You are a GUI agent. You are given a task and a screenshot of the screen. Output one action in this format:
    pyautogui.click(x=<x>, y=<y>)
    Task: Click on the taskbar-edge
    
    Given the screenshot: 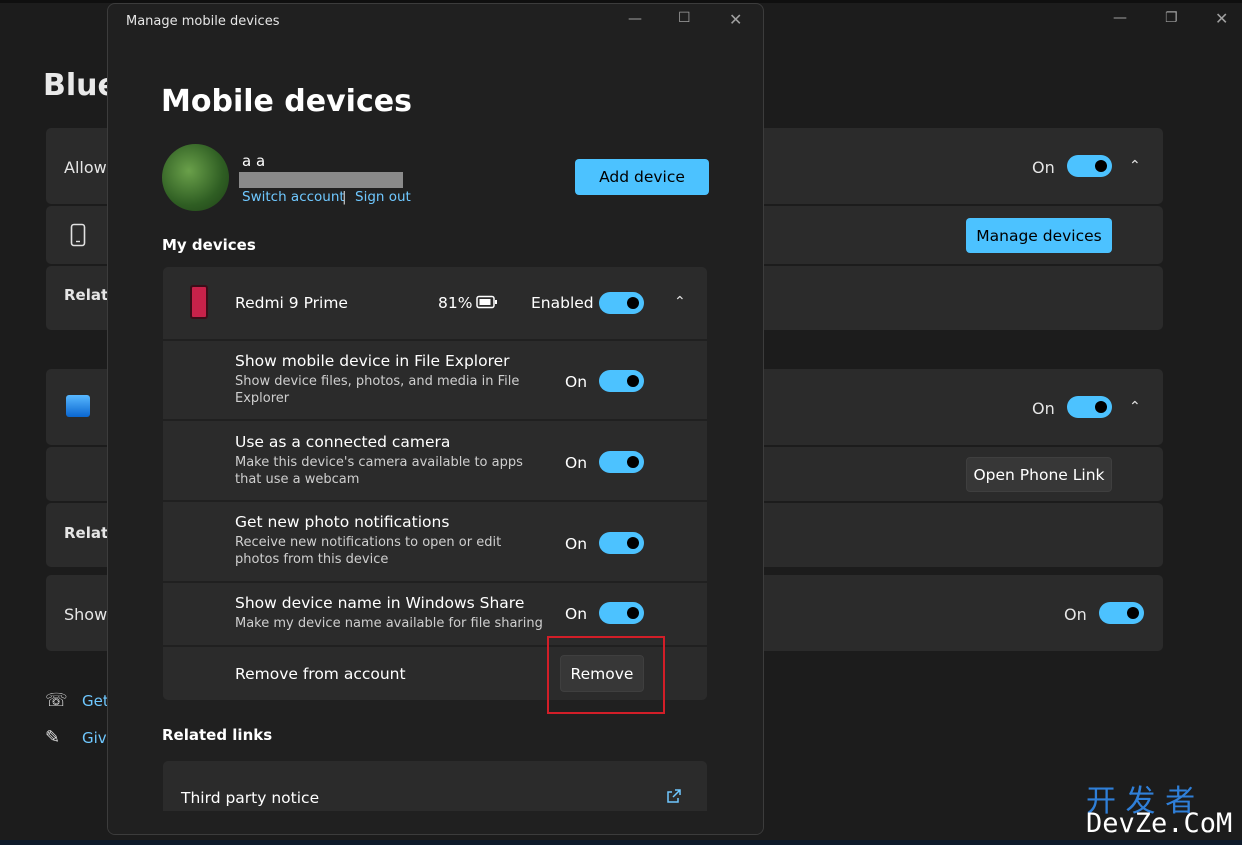 What is the action you would take?
    pyautogui.click(x=621, y=842)
    